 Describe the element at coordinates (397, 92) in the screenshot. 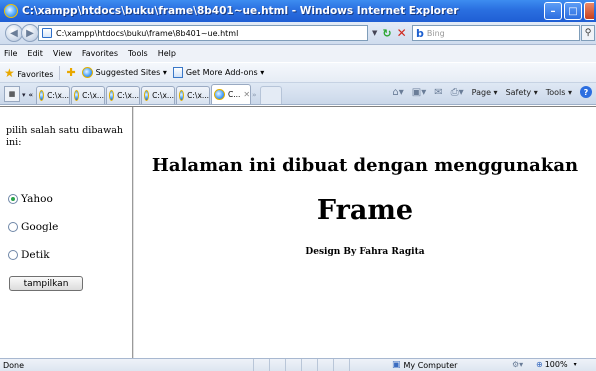

I see `home-icon: ⌂▾` at that location.